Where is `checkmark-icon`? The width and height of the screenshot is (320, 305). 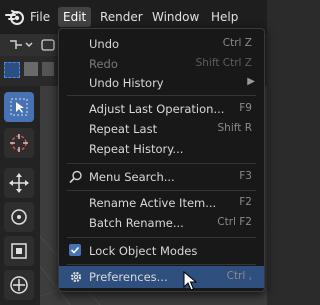 checkmark-icon is located at coordinates (75, 250).